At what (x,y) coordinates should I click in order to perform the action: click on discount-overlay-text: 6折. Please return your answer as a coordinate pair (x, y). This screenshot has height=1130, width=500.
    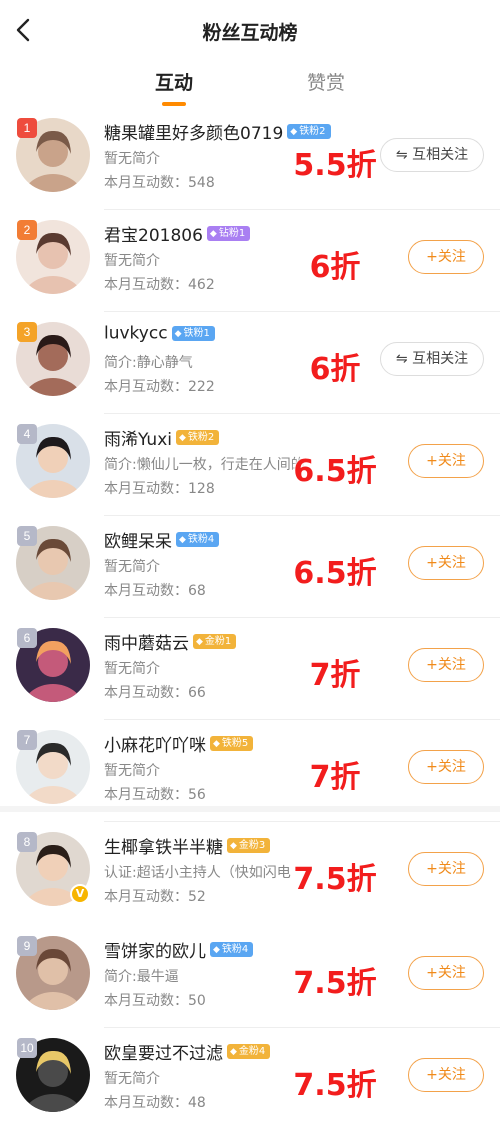
    Looking at the image, I should click on (335, 267).